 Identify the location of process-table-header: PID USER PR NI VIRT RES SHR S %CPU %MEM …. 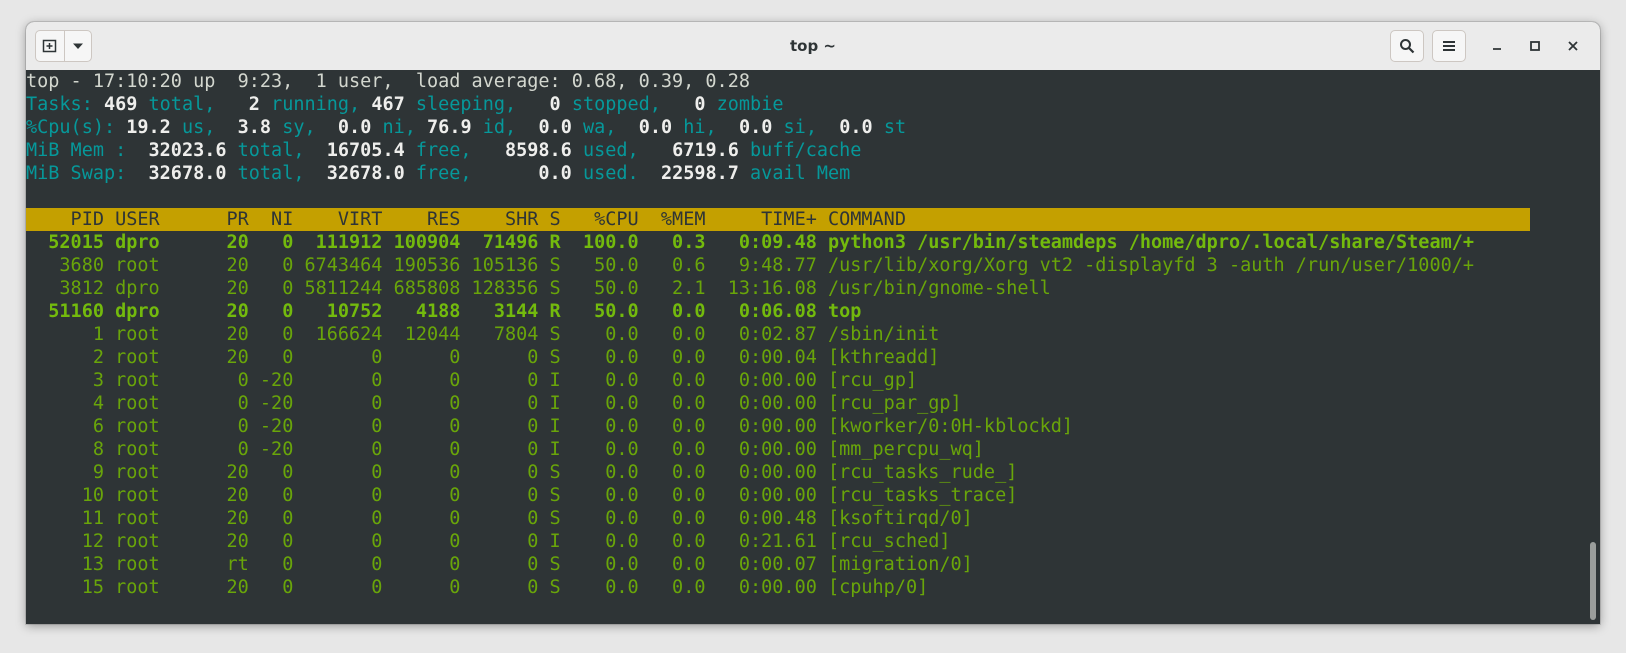
(778, 219).